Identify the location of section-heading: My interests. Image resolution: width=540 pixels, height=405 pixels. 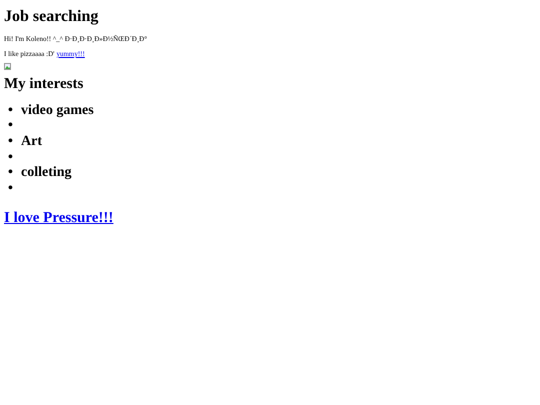
(44, 84).